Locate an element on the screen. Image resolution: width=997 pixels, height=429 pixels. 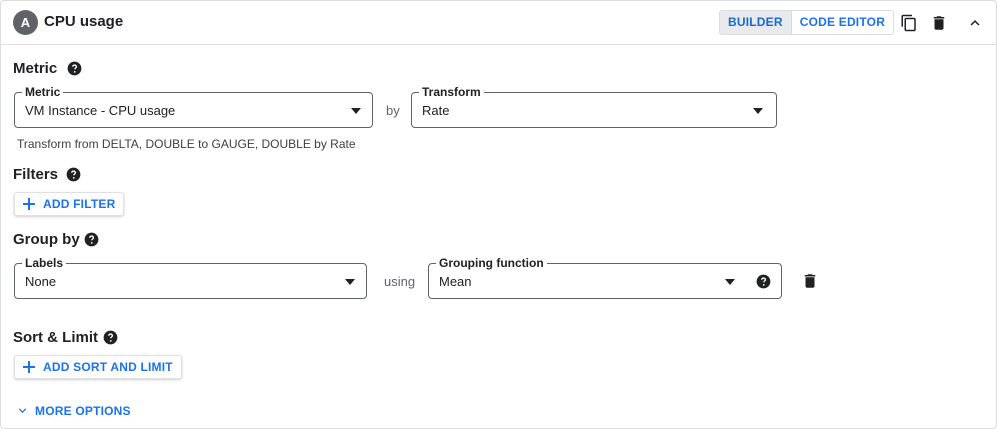
add-filter-button: ADD FILTER is located at coordinates (69, 204).